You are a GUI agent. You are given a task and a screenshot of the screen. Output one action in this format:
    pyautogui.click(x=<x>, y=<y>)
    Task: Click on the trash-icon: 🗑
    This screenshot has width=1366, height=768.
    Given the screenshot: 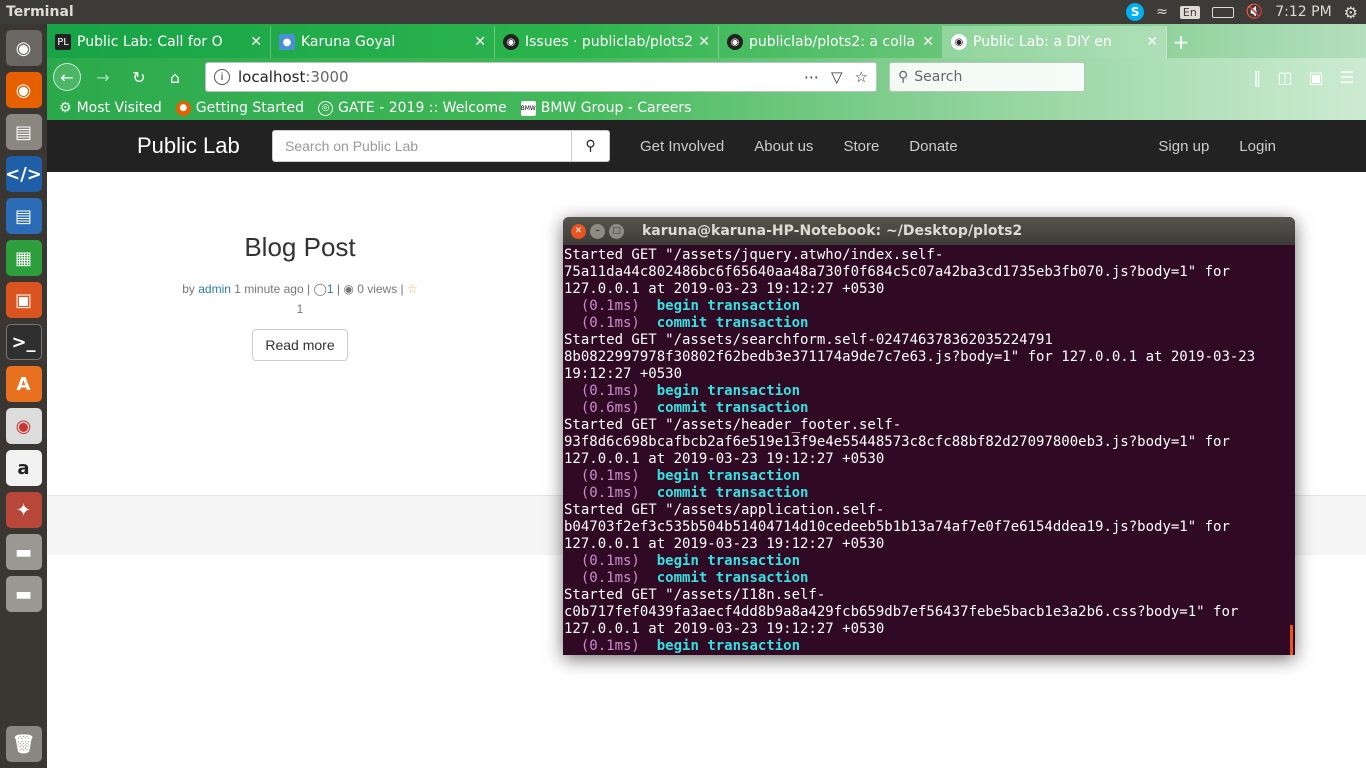 What is the action you would take?
    pyautogui.click(x=23, y=744)
    